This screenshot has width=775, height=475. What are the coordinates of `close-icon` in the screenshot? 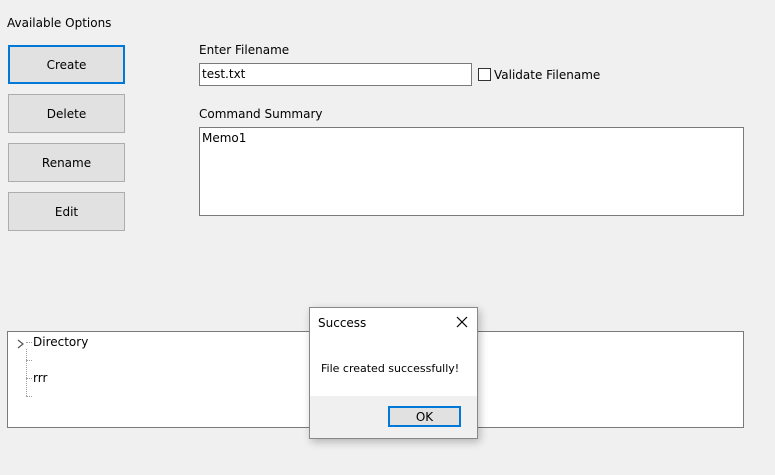 It's located at (462, 322).